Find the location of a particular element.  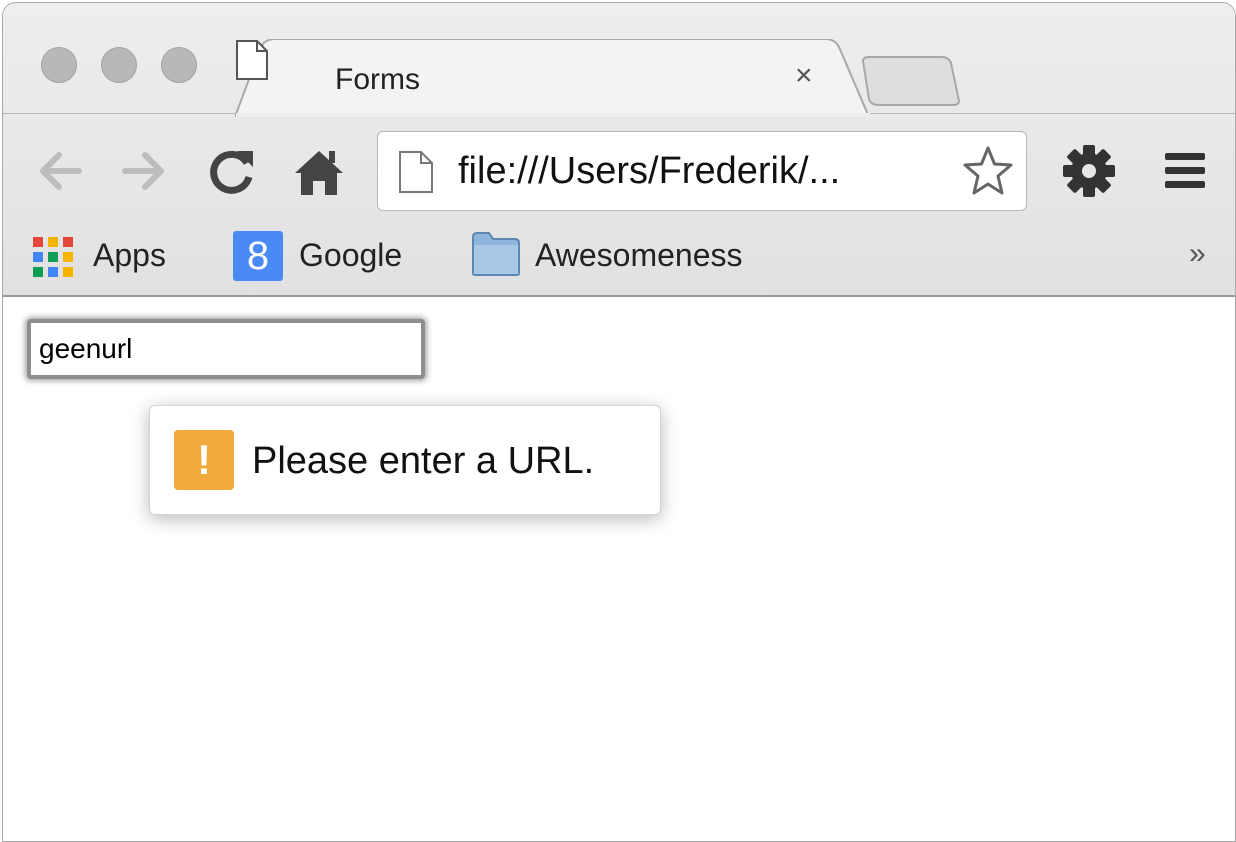

validation-bubble: ! Please enter a URL. is located at coordinates (405, 460).